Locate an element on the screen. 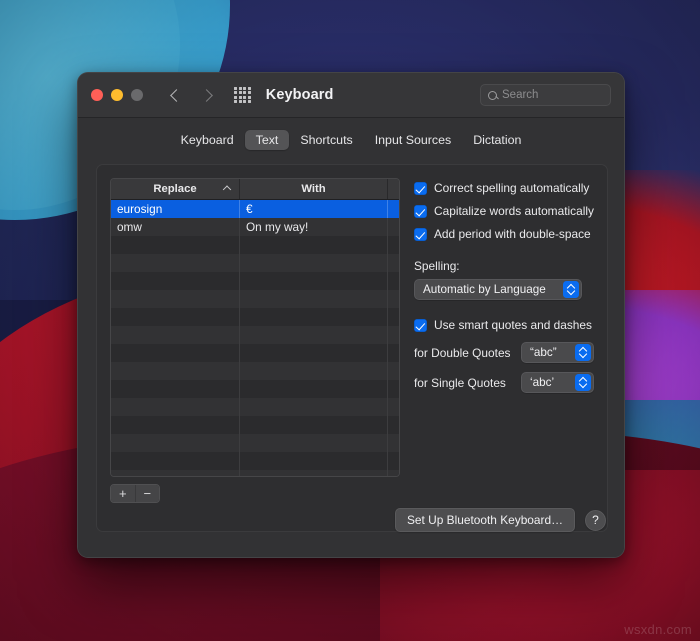  double-quotes-select: “abc” is located at coordinates (557, 352).